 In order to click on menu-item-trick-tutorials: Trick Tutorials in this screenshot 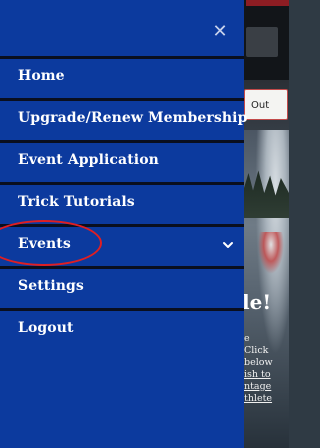, I will do `click(122, 203)`.